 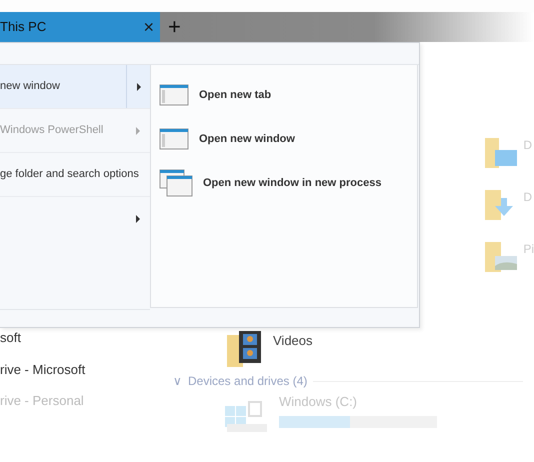 I want to click on nav-item: rive - Microsoft, so click(x=82, y=369).